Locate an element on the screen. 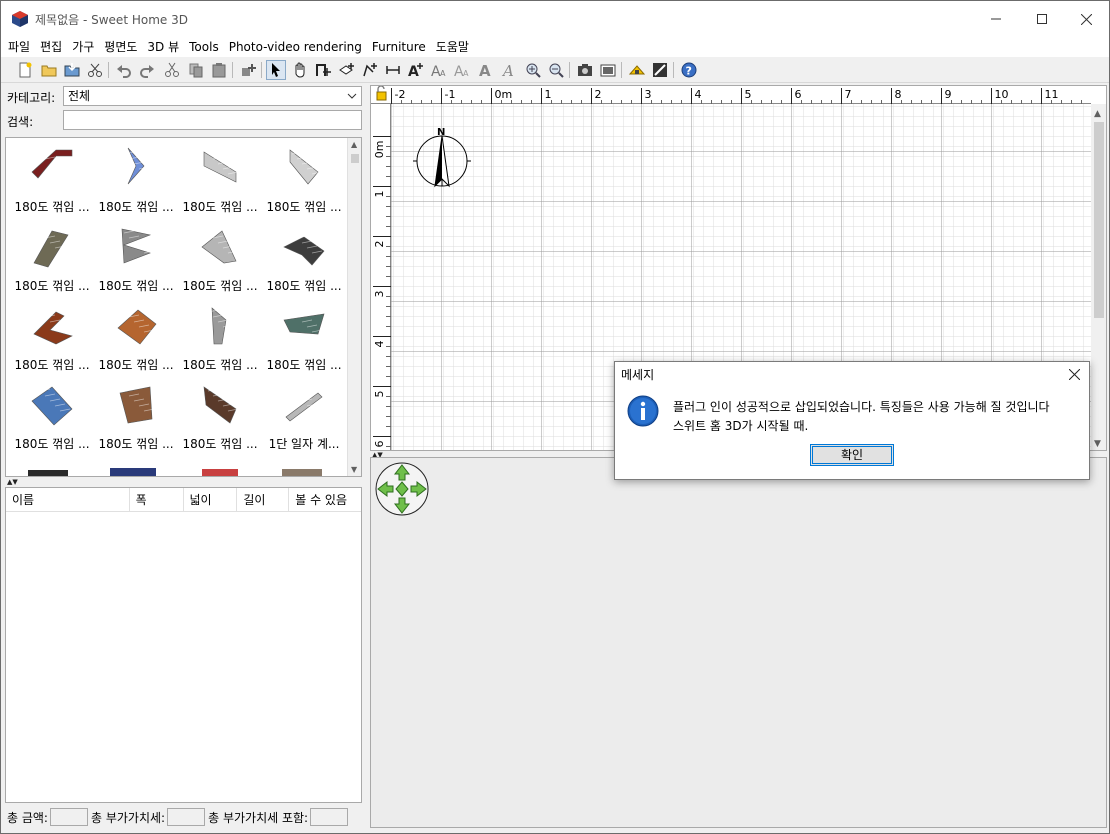 Image resolution: width=1110 pixels, height=834 pixels. menu-help: 도움말 is located at coordinates (452, 47).